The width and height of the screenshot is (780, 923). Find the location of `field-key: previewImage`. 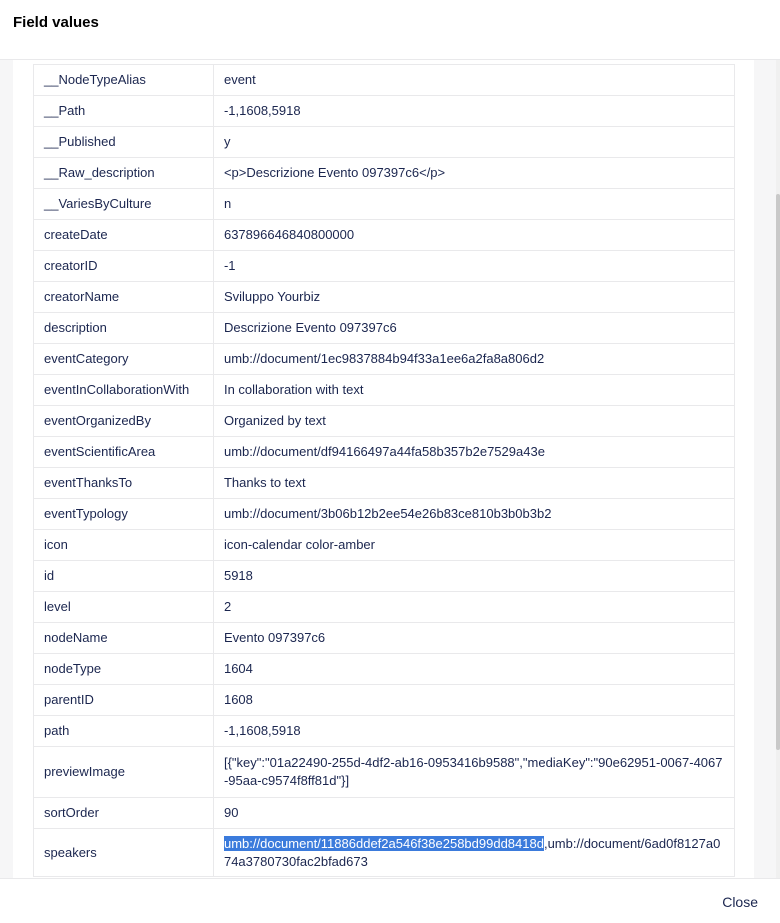

field-key: previewImage is located at coordinates (123, 772).